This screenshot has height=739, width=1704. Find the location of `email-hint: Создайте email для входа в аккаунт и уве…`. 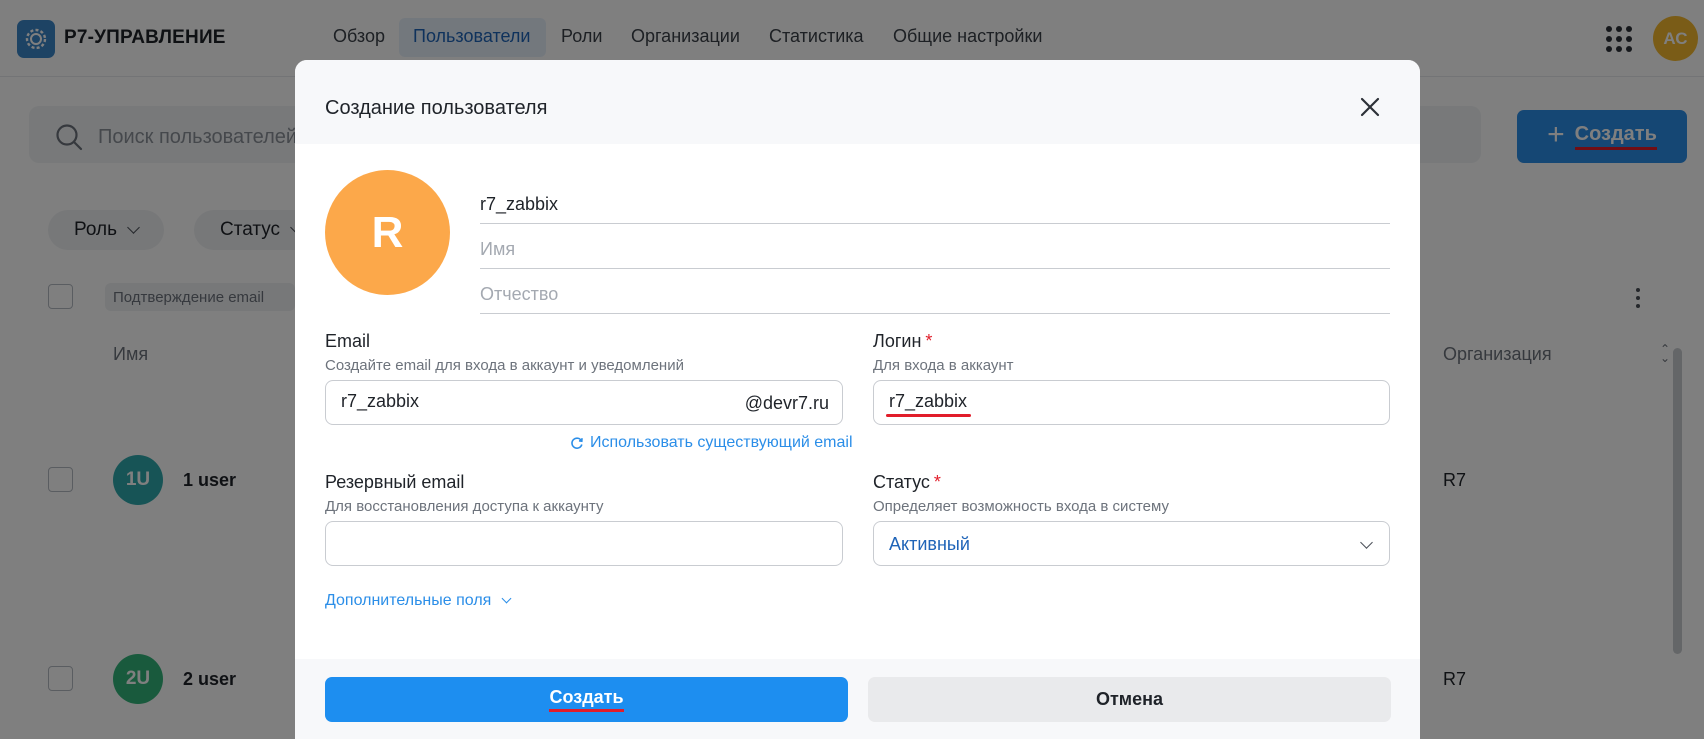

email-hint: Создайте email для входа в аккаунт и уве… is located at coordinates (504, 365).